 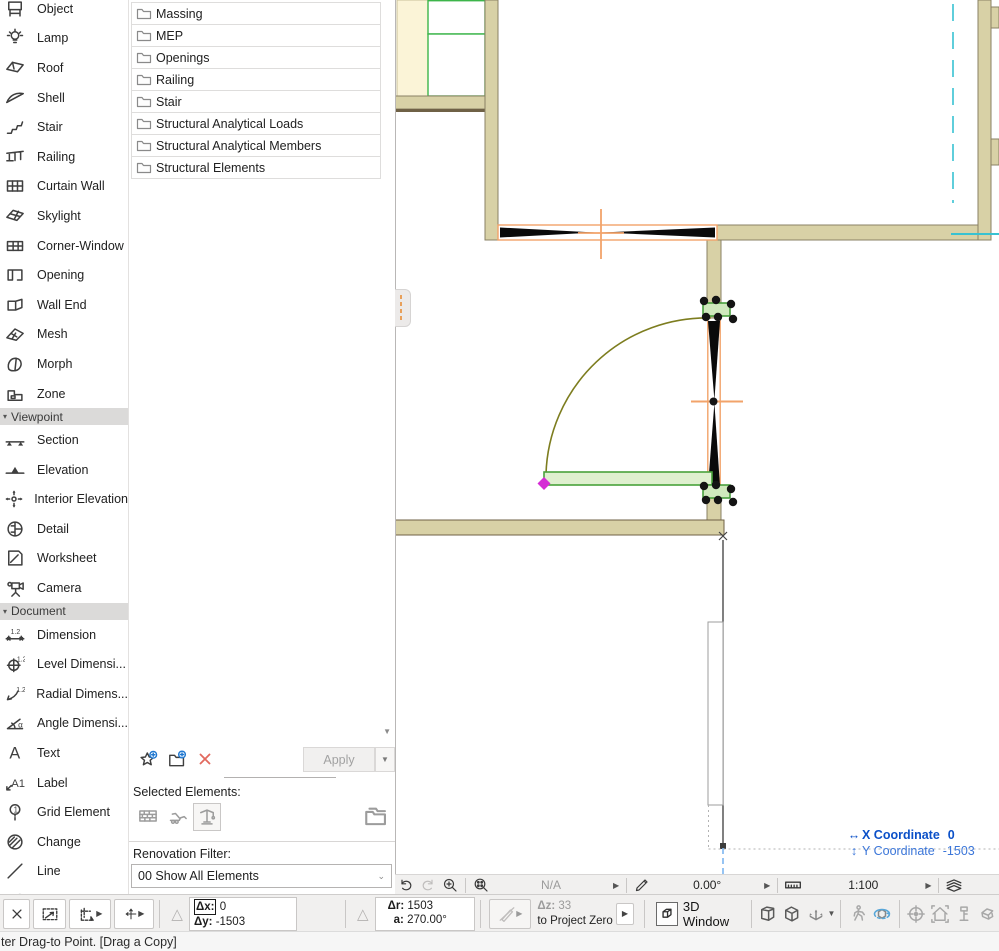 What do you see at coordinates (387, 731) in the screenshot?
I see `scroll-down-arrow: ▼` at bounding box center [387, 731].